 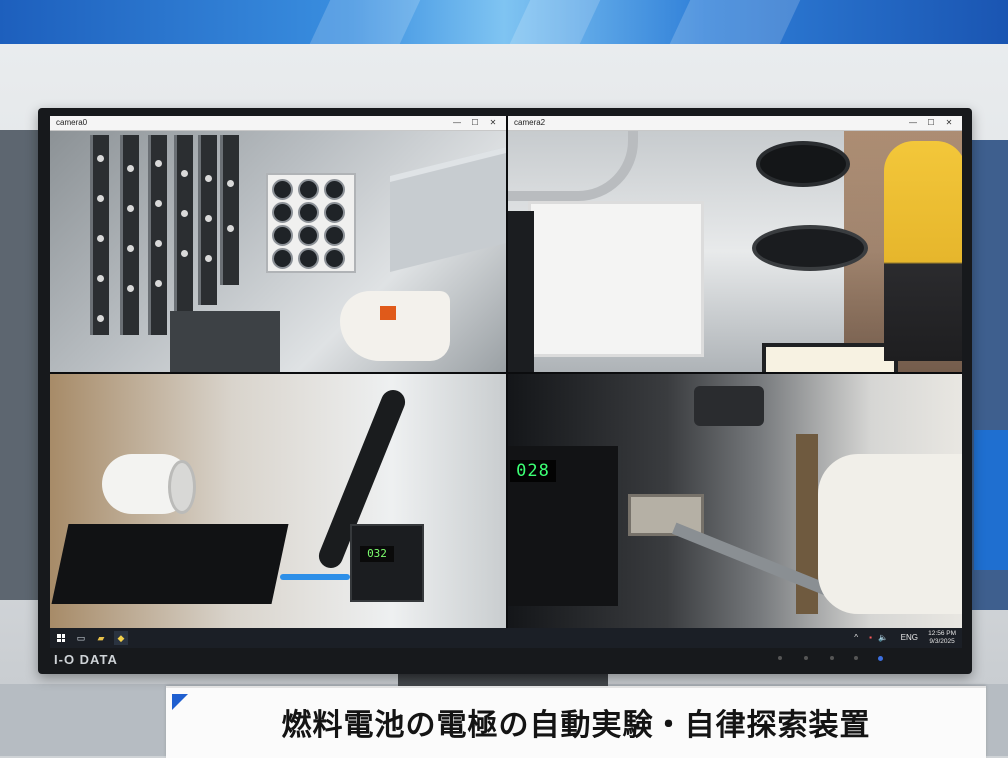 What do you see at coordinates (883, 637) in the screenshot?
I see `volume-icon: 🔈` at bounding box center [883, 637].